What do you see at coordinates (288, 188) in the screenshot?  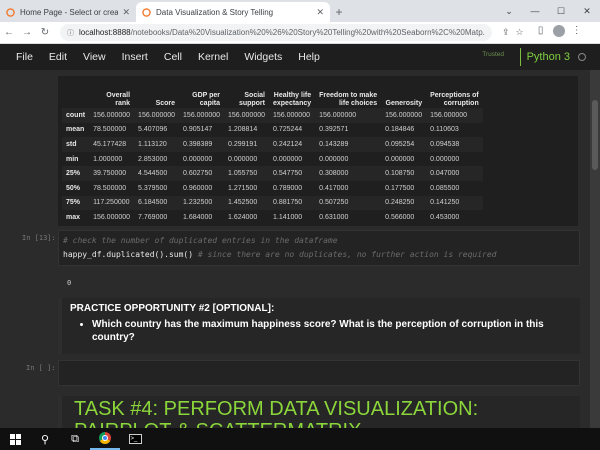 I see `table-cell: 0.789000` at bounding box center [288, 188].